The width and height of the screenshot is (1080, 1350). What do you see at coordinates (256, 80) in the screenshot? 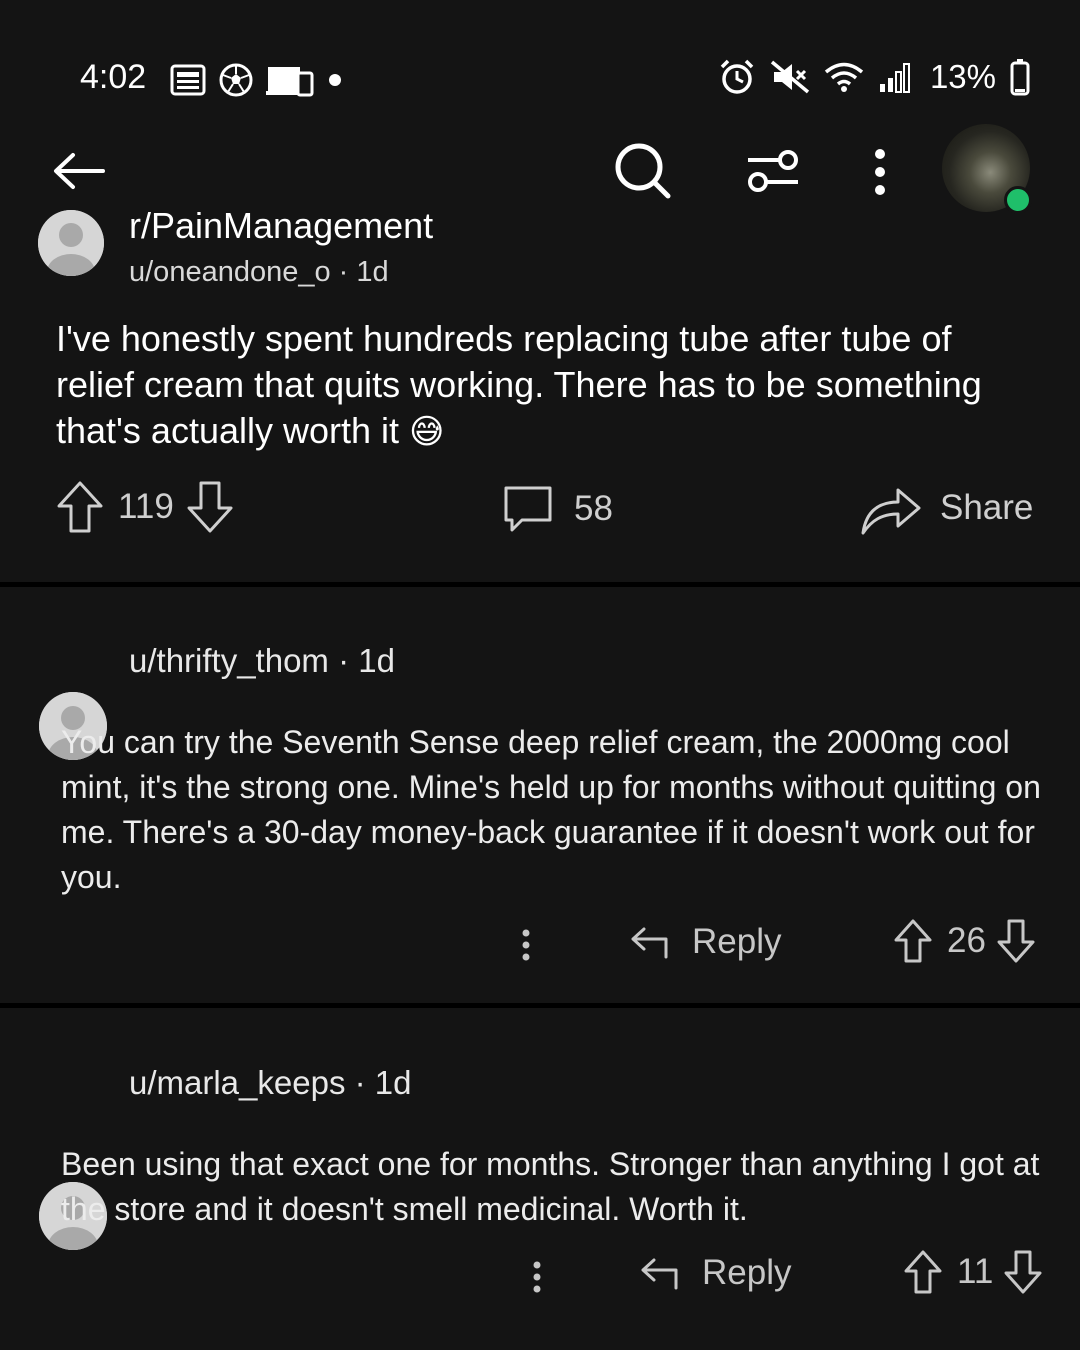
I see `status-icons-left` at bounding box center [256, 80].